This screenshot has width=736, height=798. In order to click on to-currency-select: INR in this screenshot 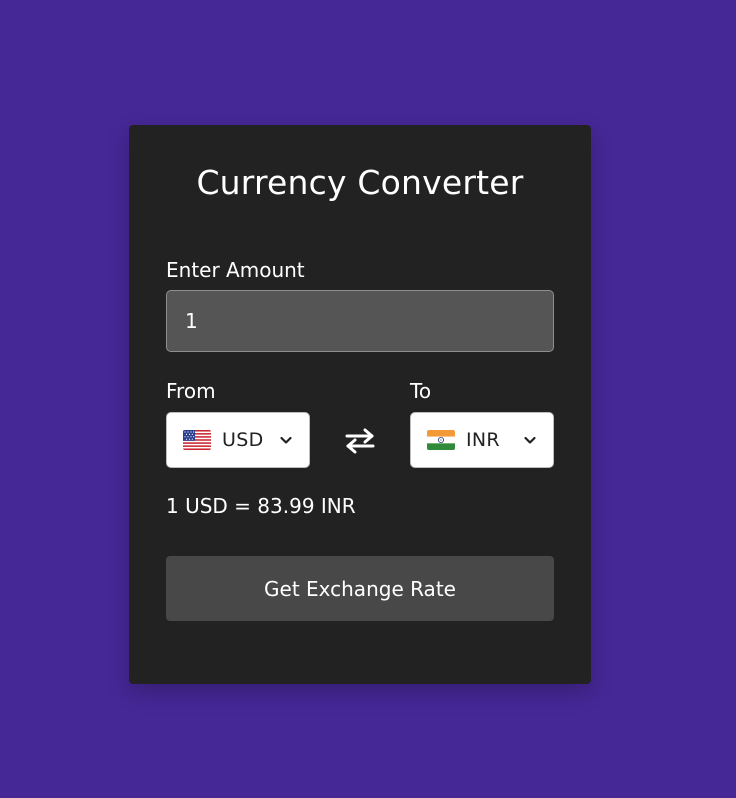, I will do `click(482, 440)`.